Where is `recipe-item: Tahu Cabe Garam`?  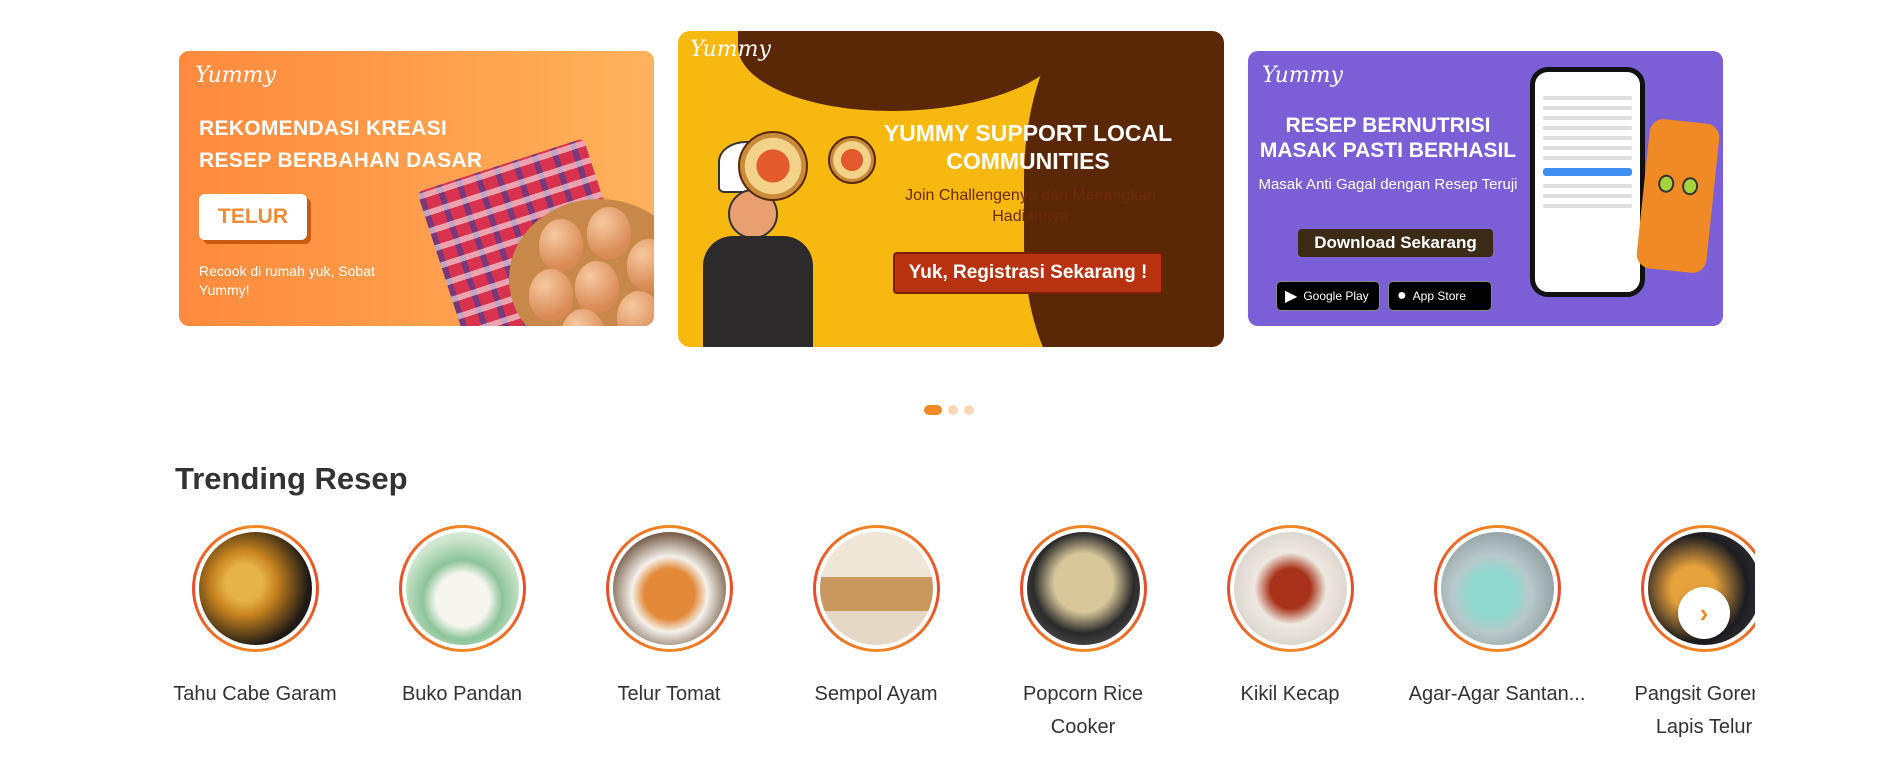
recipe-item: Tahu Cabe Garam is located at coordinates (255, 618).